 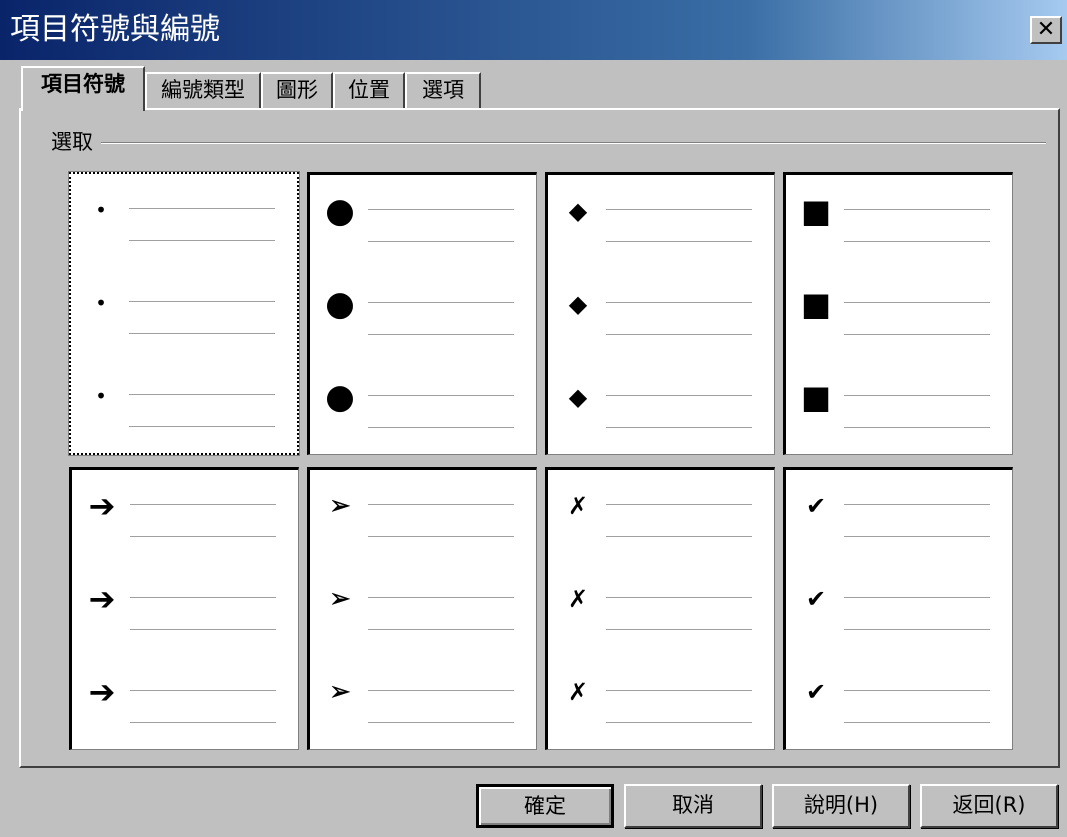 I want to click on close-button: ✕, so click(x=1046, y=30).